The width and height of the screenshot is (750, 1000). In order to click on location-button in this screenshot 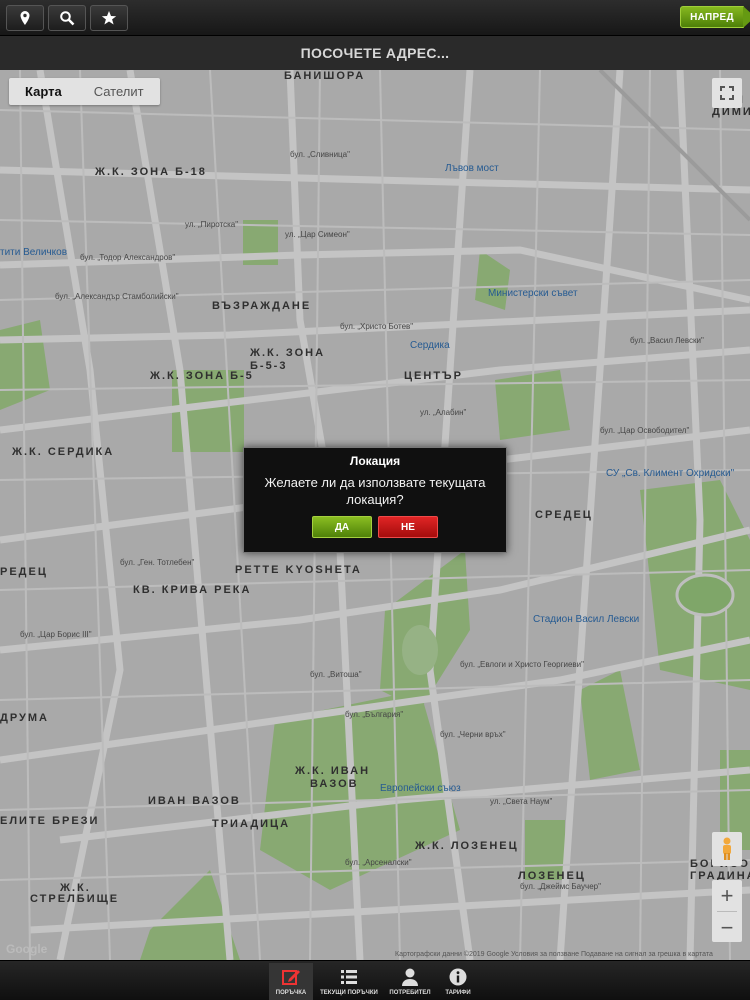, I will do `click(25, 18)`.